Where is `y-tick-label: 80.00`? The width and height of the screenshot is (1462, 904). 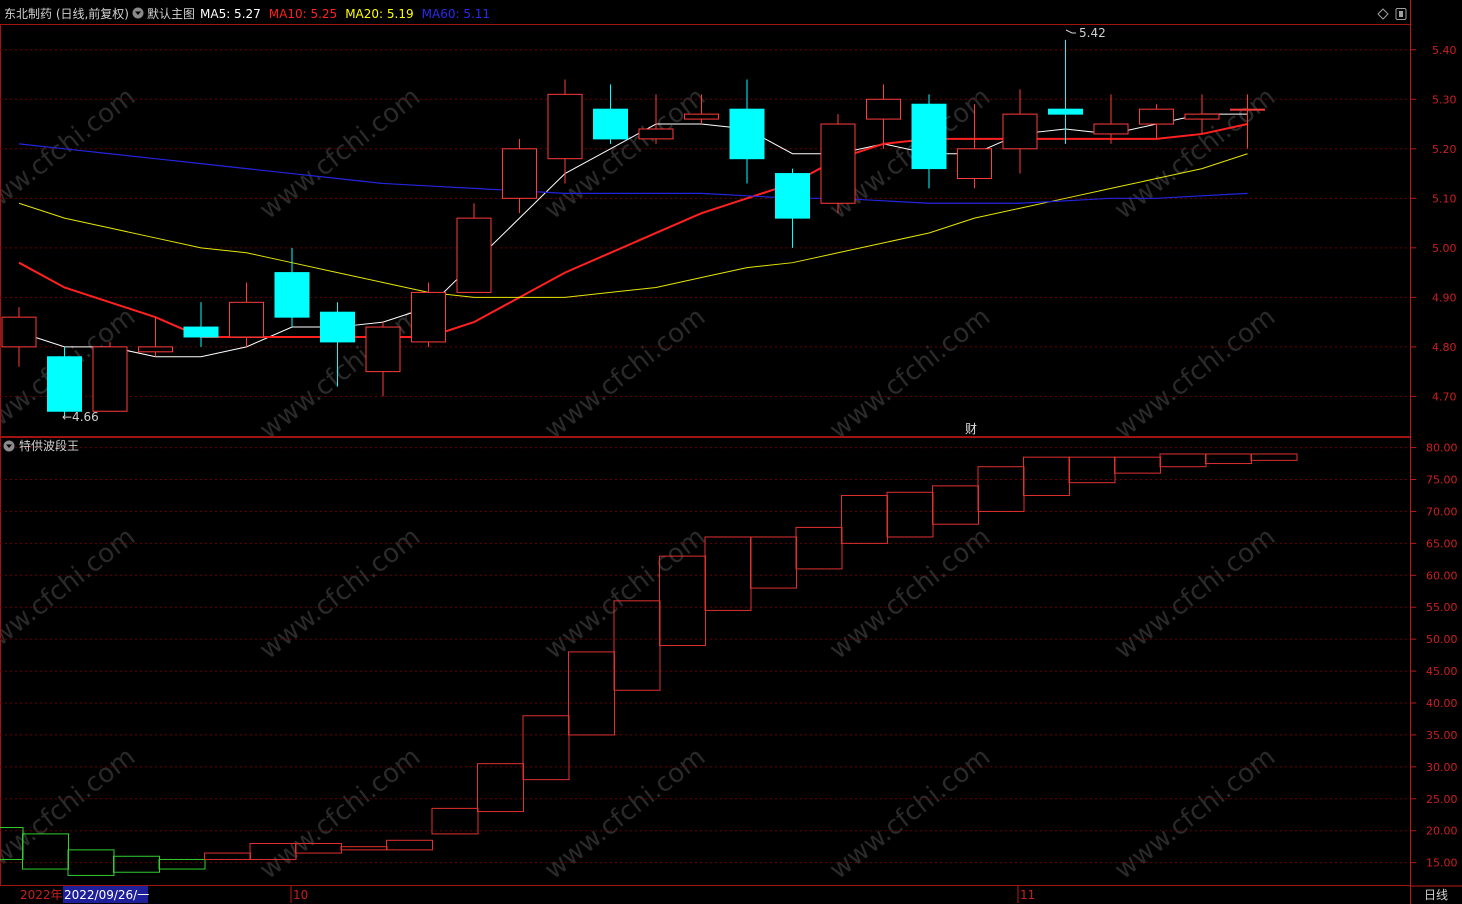 y-tick-label: 80.00 is located at coordinates (1442, 448).